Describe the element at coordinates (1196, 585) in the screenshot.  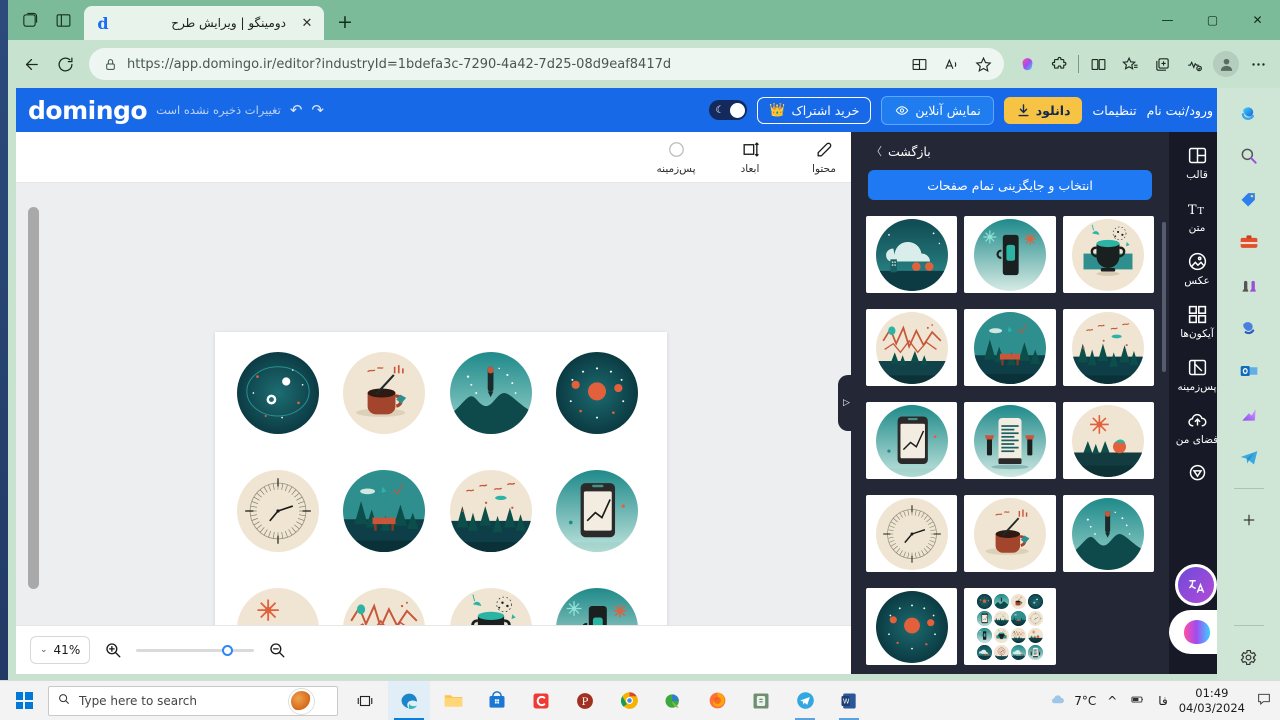
I see `translate-badge-icon` at that location.